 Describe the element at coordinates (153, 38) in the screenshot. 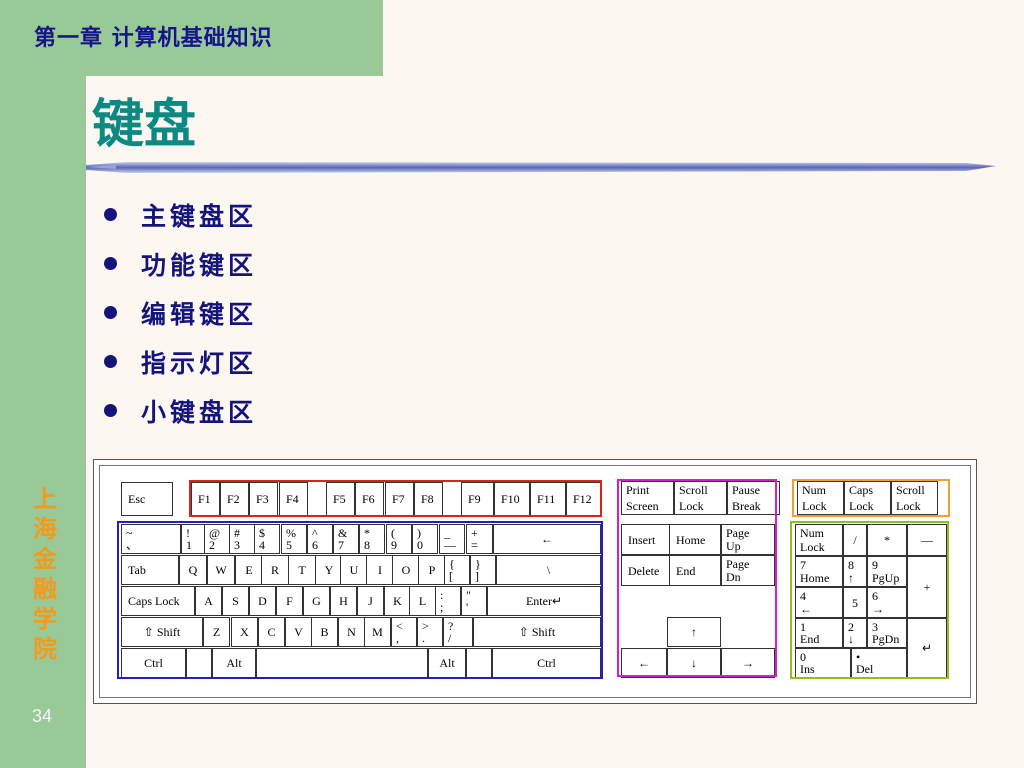

I see `chapter-title: 第一章 计算机基础知识` at that location.